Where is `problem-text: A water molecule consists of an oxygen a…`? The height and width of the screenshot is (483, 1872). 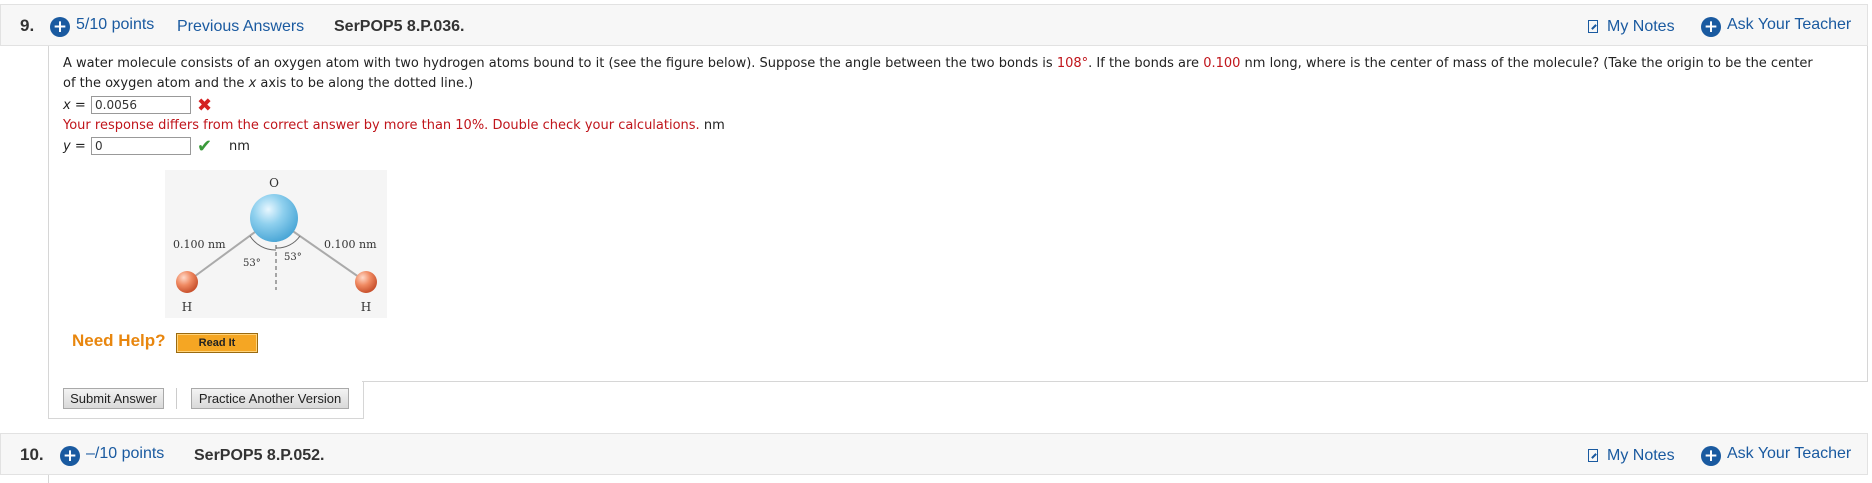 problem-text: A water molecule consists of an oxygen a… is located at coordinates (938, 63).